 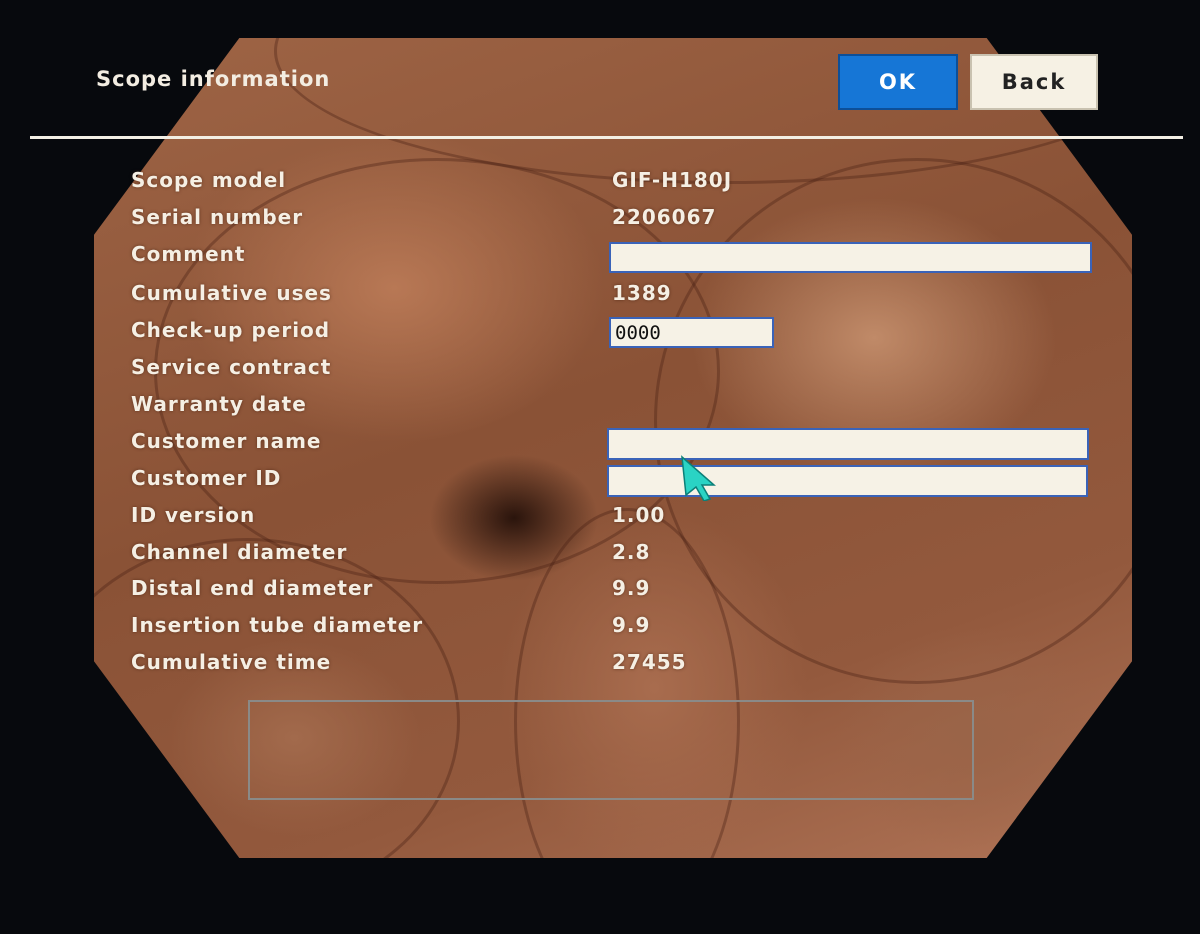 I want to click on cumulative-uses-value: 1389, so click(x=642, y=293).